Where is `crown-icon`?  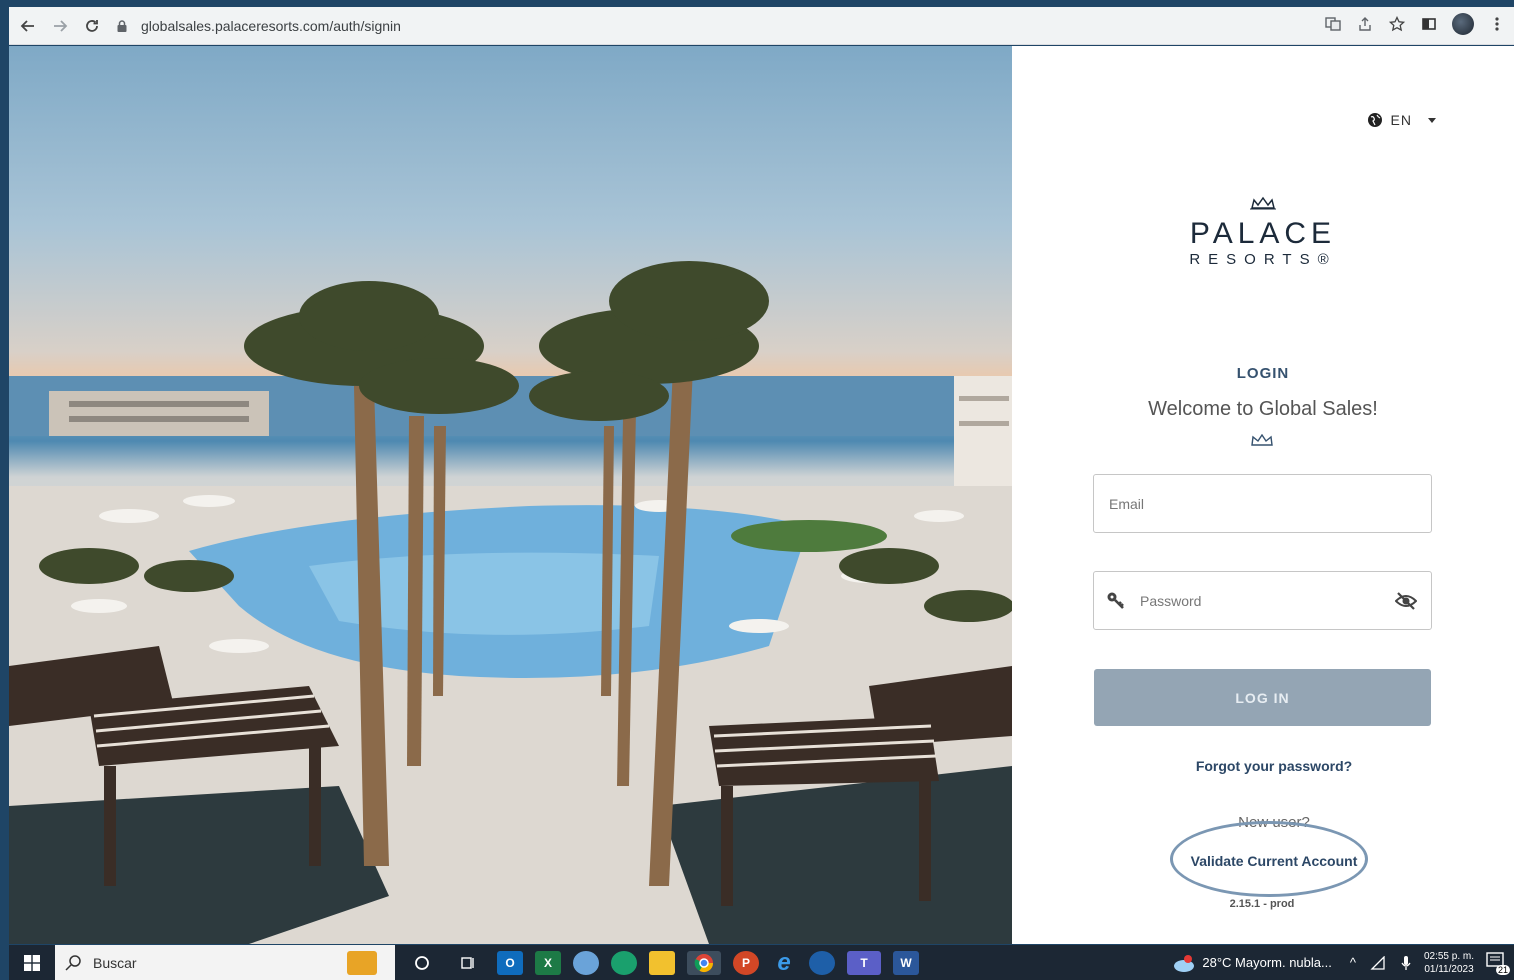
crown-icon is located at coordinates (1263, 203).